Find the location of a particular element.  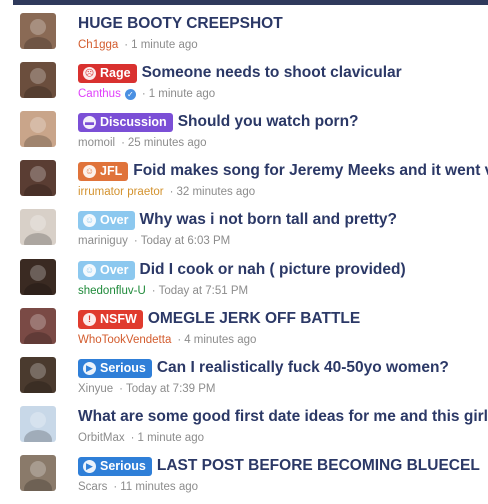

prefix-badge: ▬ Discussion is located at coordinates (125, 122).